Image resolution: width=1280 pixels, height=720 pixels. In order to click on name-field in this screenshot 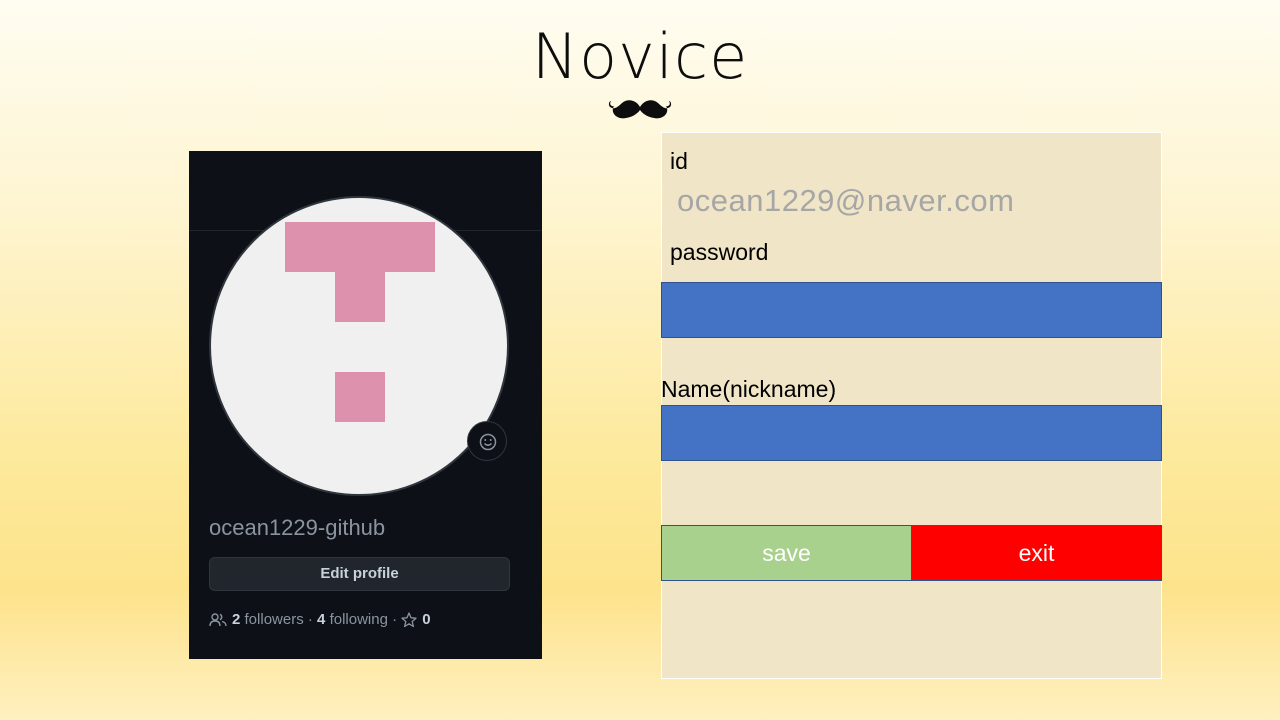, I will do `click(911, 433)`.